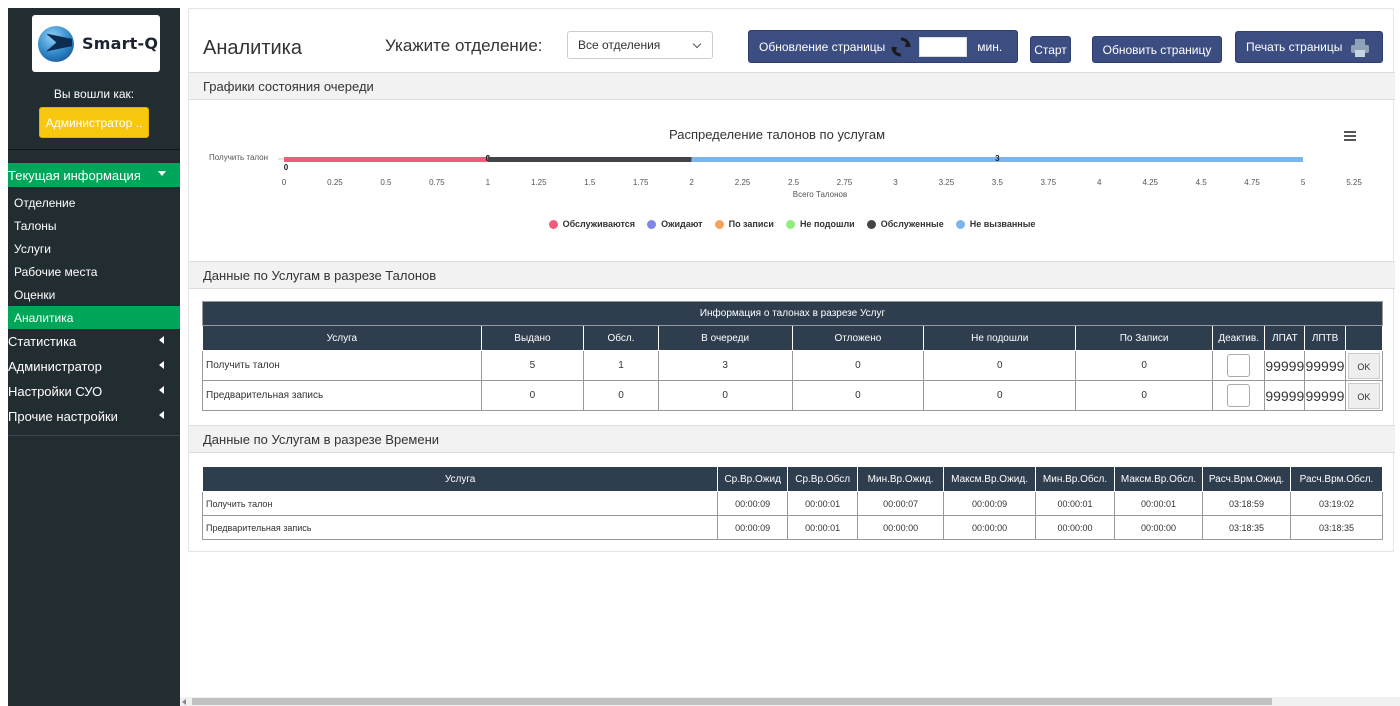 This screenshot has height=706, width=1400. What do you see at coordinates (1350, 136) in the screenshot?
I see `chart-menu-icon` at bounding box center [1350, 136].